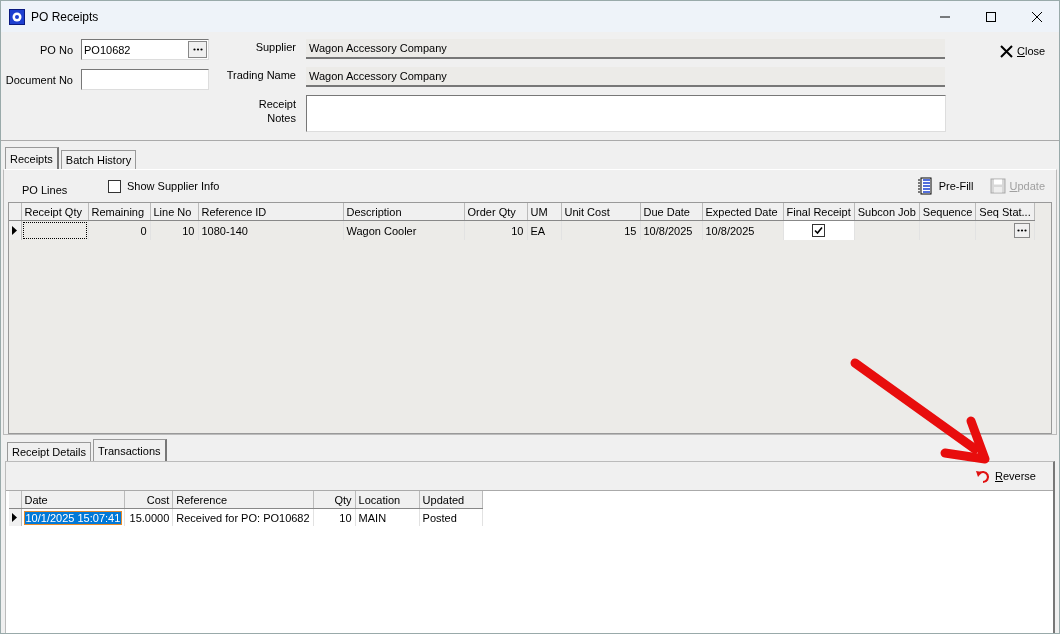 The image size is (1060, 634). Describe the element at coordinates (54, 230) in the screenshot. I see `focused-cell` at that location.